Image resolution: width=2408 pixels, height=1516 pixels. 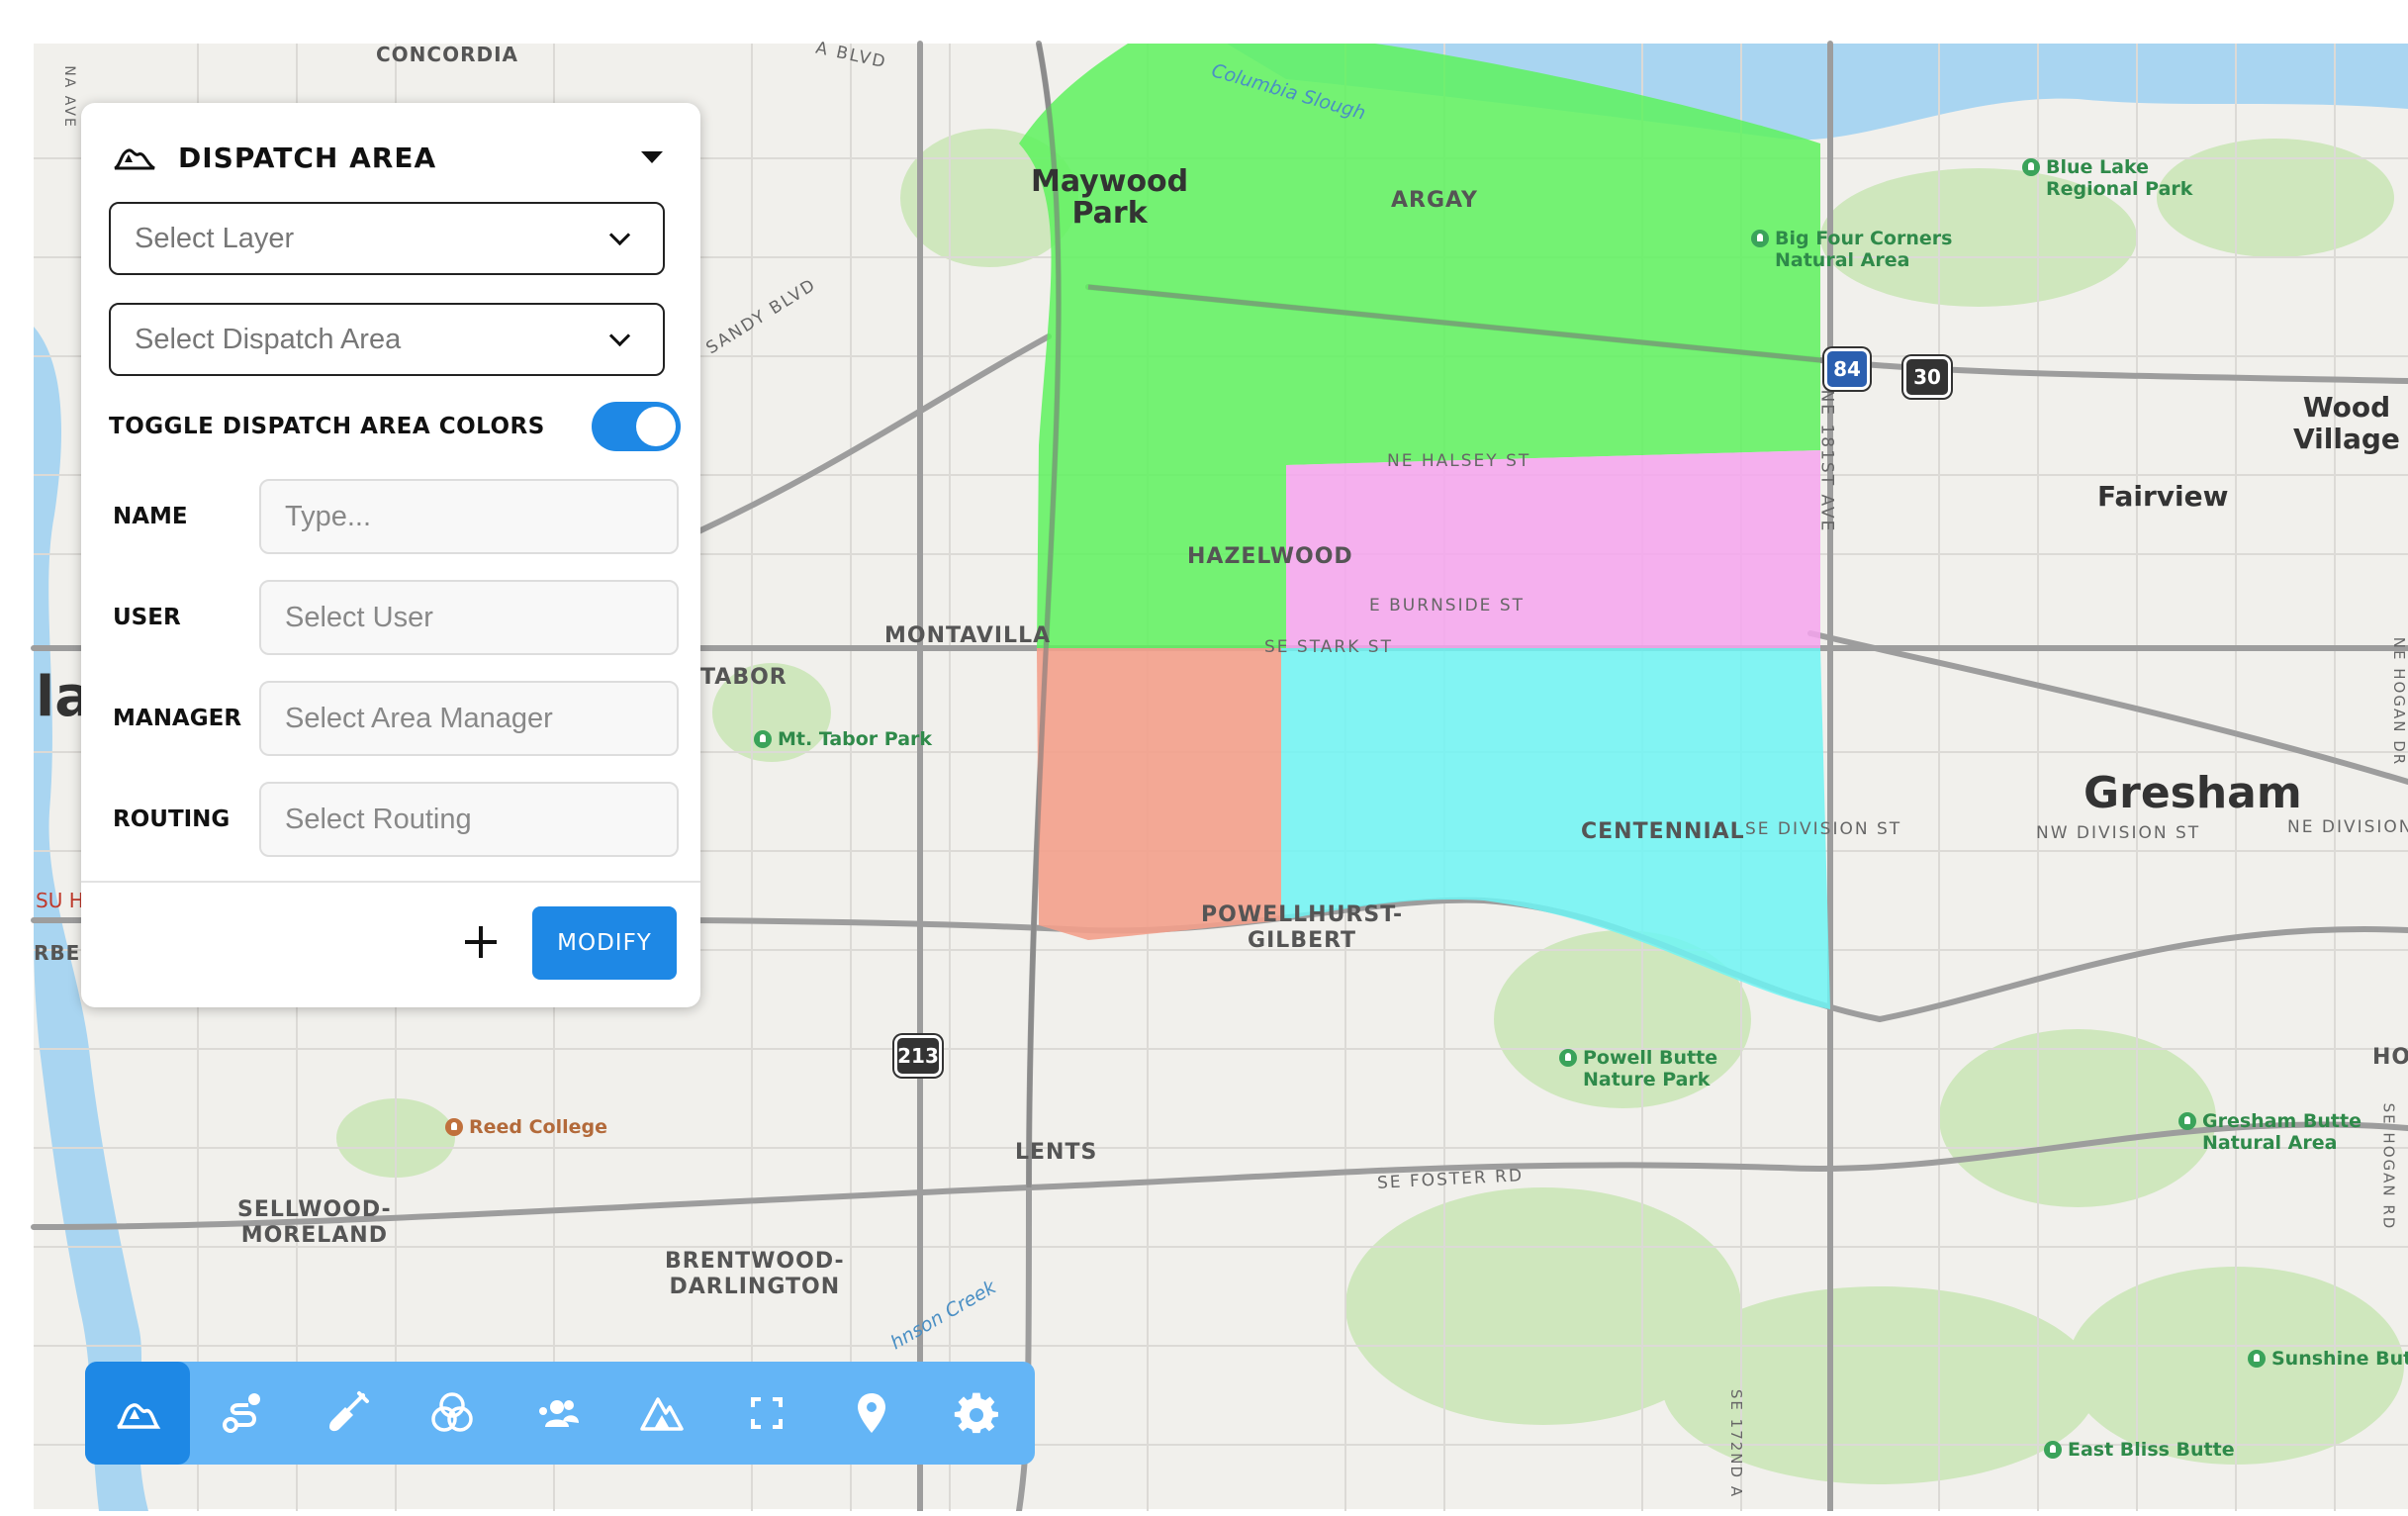 I want to click on street-se-division: SE DIVISION ST, so click(x=1823, y=829).